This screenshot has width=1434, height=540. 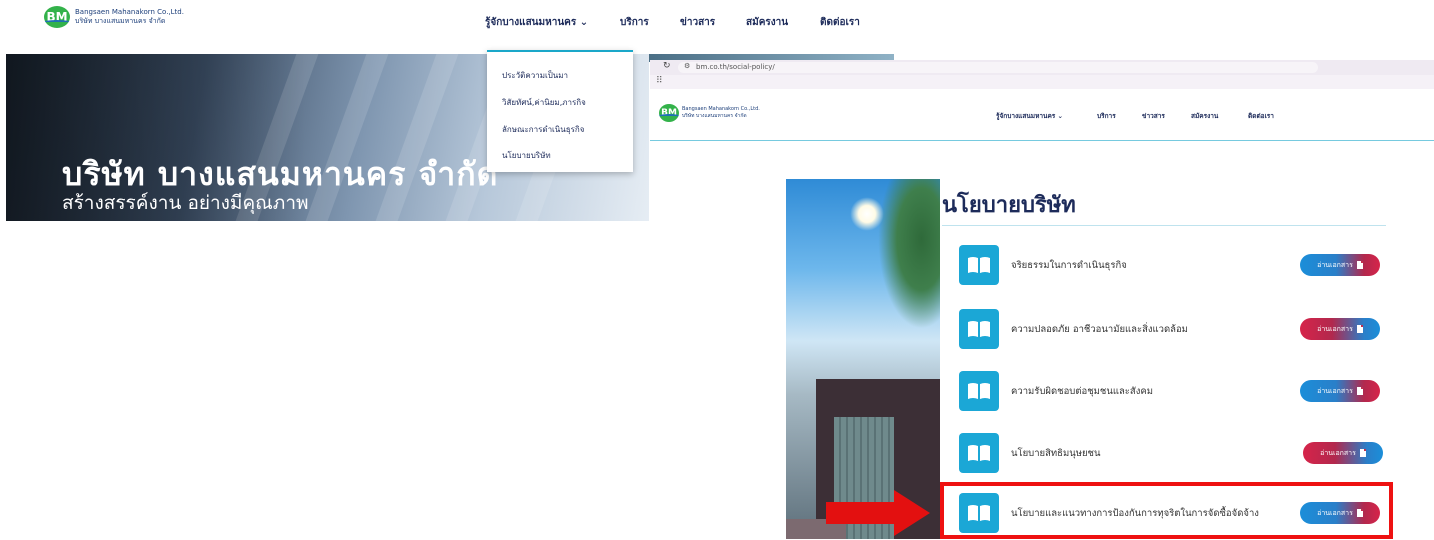 I want to click on bm-logo-mark: BM, so click(x=57, y=17).